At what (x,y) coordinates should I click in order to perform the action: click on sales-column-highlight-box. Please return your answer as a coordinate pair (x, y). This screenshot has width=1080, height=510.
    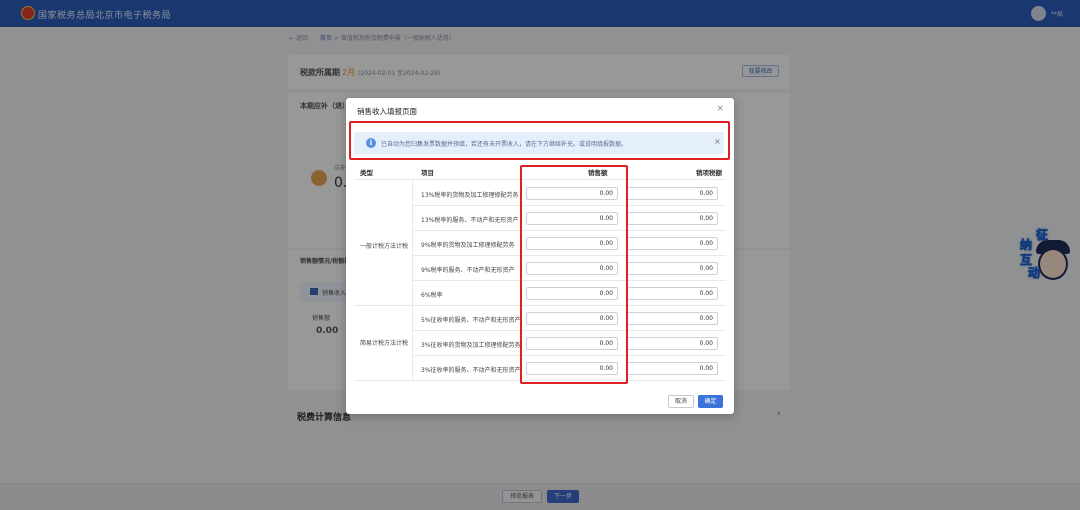
    Looking at the image, I should click on (574, 274).